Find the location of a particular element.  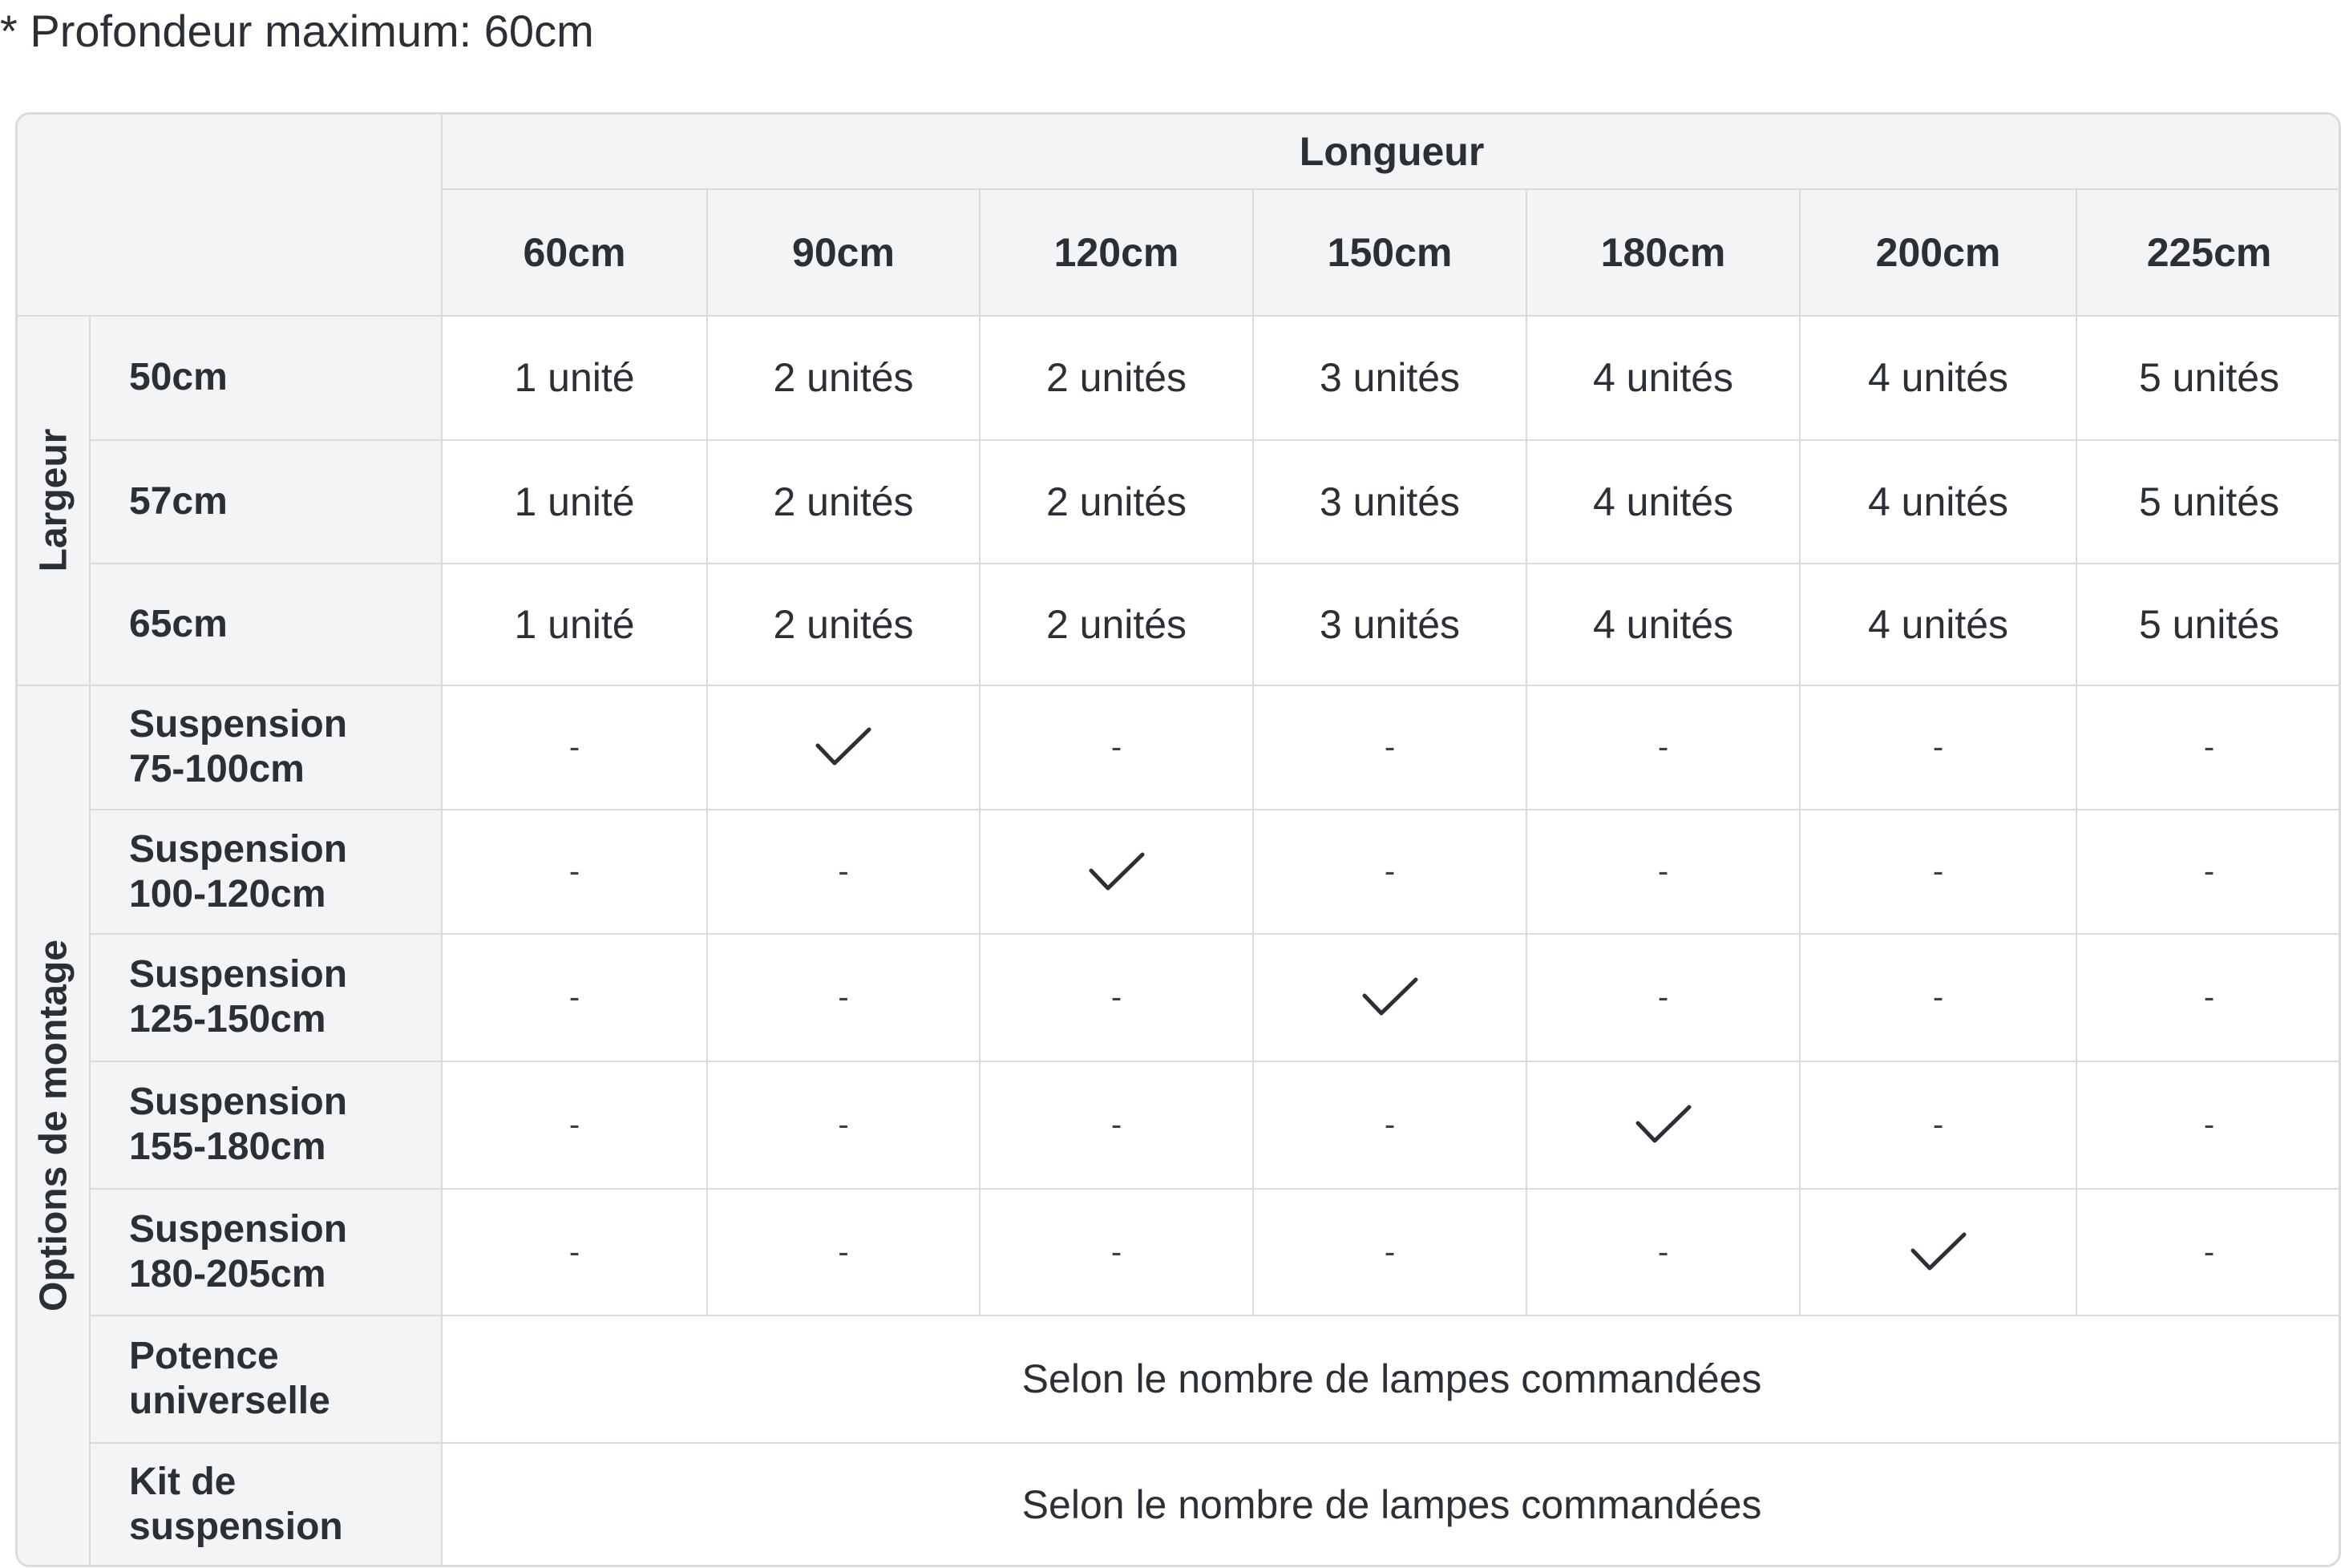

depth-note: * Profondeur maximum: 60cm is located at coordinates (297, 31).